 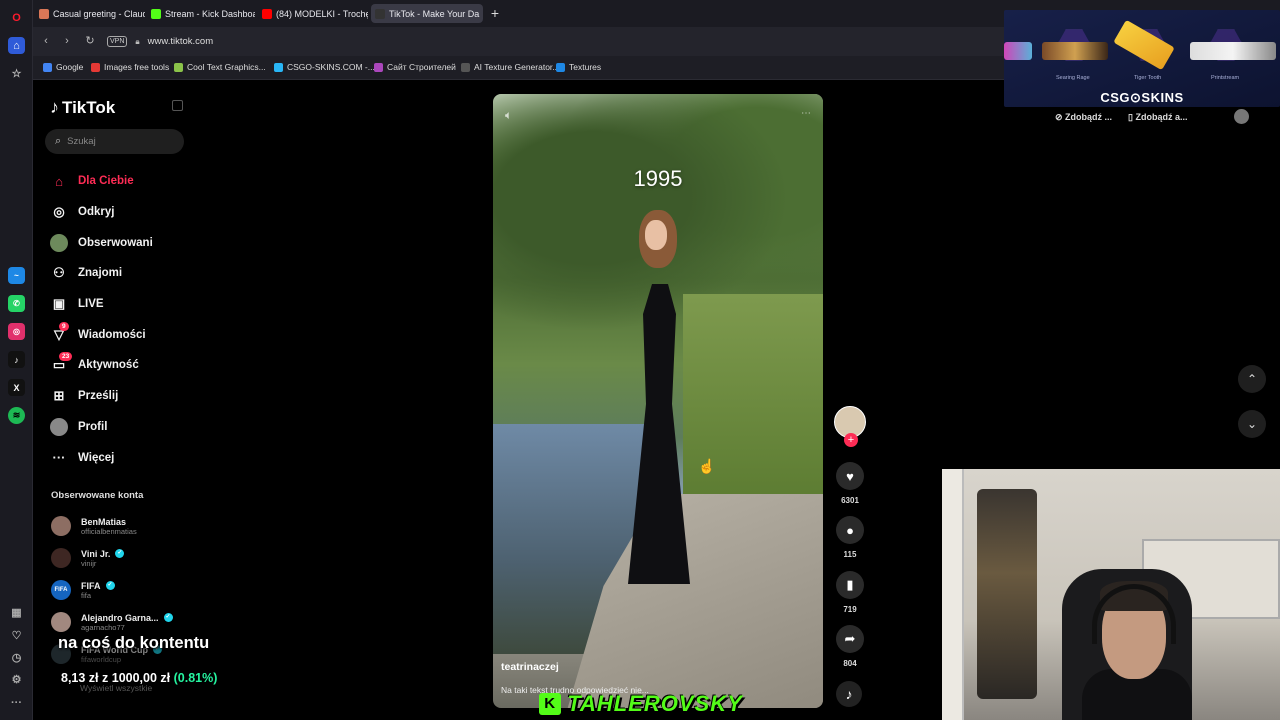 What do you see at coordinates (59, 426) in the screenshot?
I see `profile-icon: ●` at bounding box center [59, 426].